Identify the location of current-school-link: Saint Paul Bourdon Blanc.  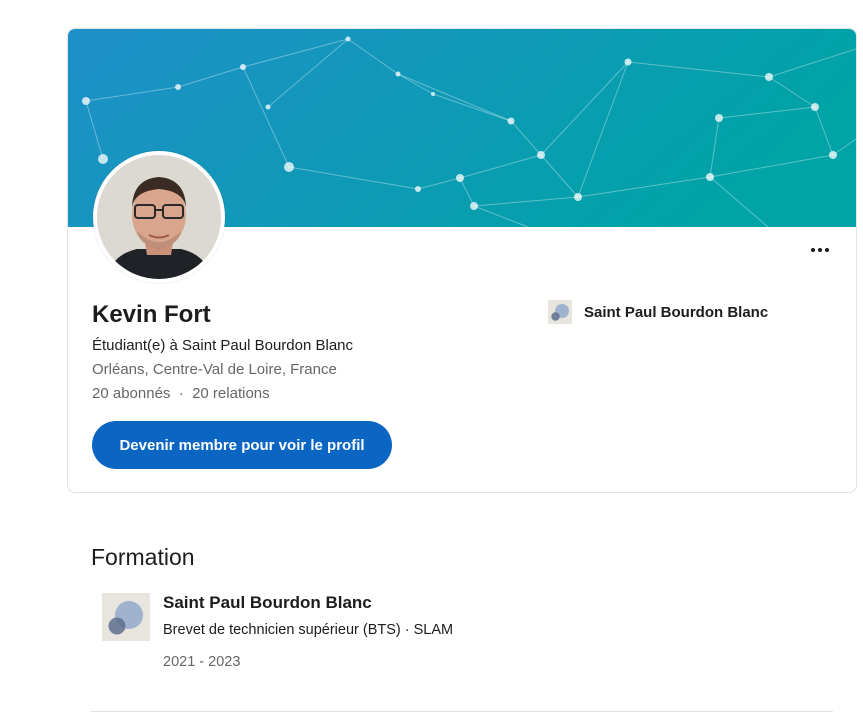
(658, 312).